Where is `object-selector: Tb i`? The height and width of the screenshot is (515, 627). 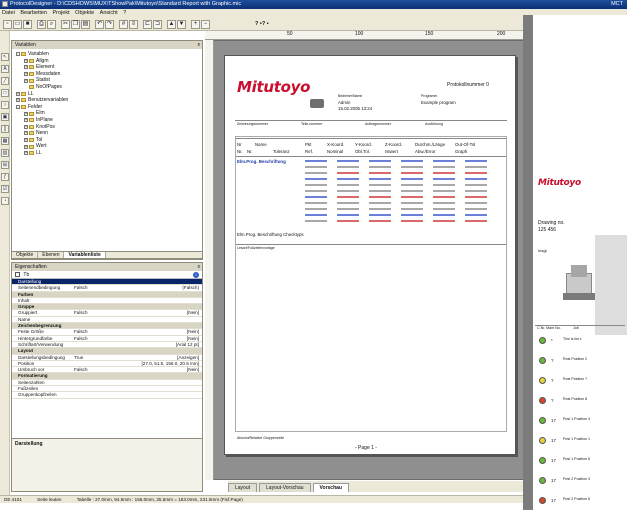
object-selector: Tb i is located at coordinates (107, 275).